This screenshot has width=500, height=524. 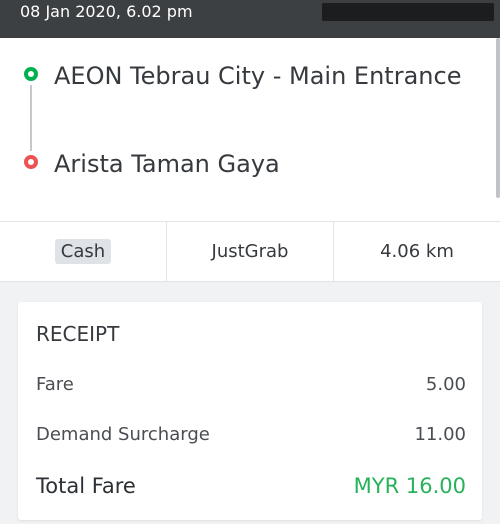 I want to click on total-fare-amount: MYR 16.00, so click(x=409, y=486).